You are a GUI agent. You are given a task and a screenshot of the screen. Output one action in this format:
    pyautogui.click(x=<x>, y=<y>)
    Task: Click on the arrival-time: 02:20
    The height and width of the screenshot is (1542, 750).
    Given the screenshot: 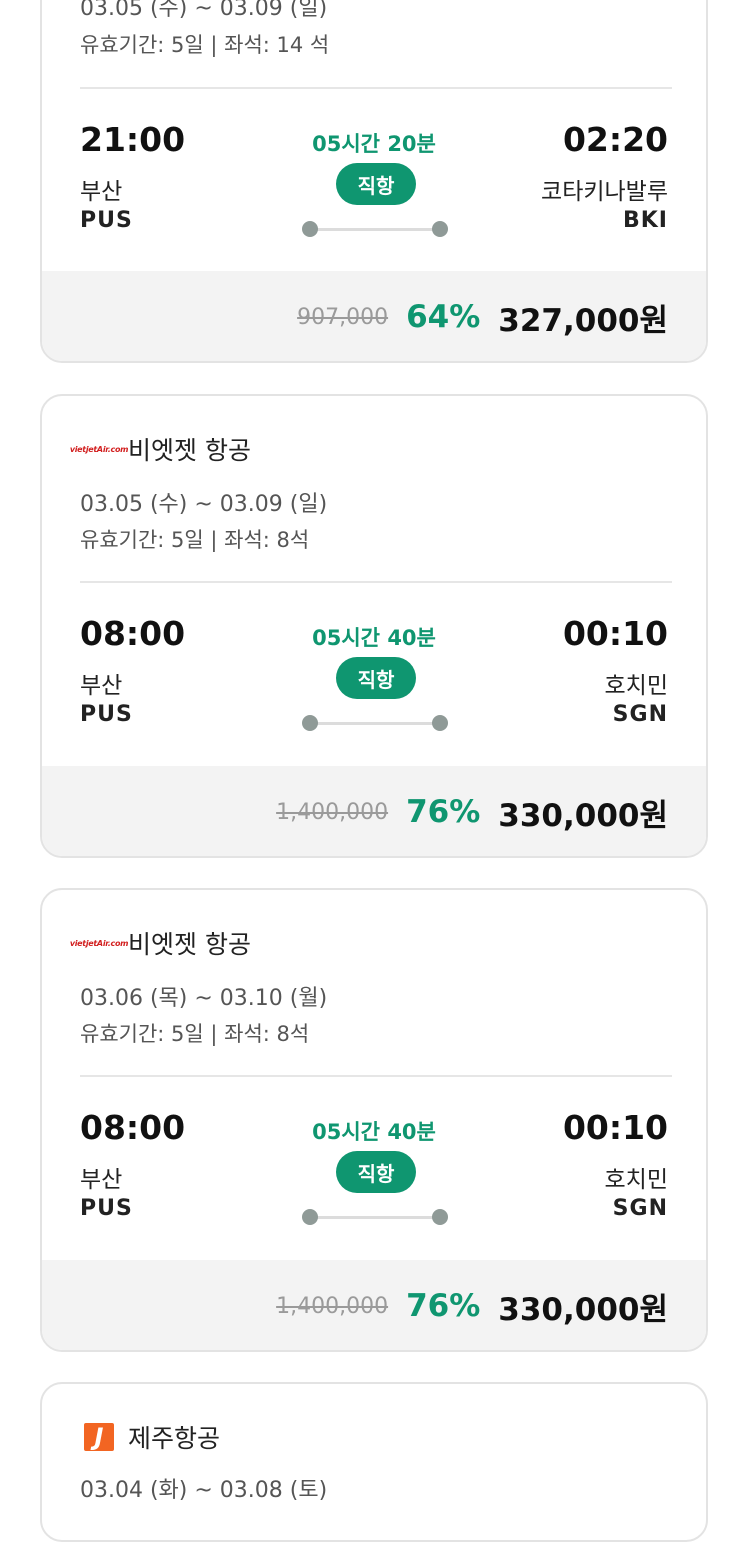 What is the action you would take?
    pyautogui.click(x=615, y=139)
    